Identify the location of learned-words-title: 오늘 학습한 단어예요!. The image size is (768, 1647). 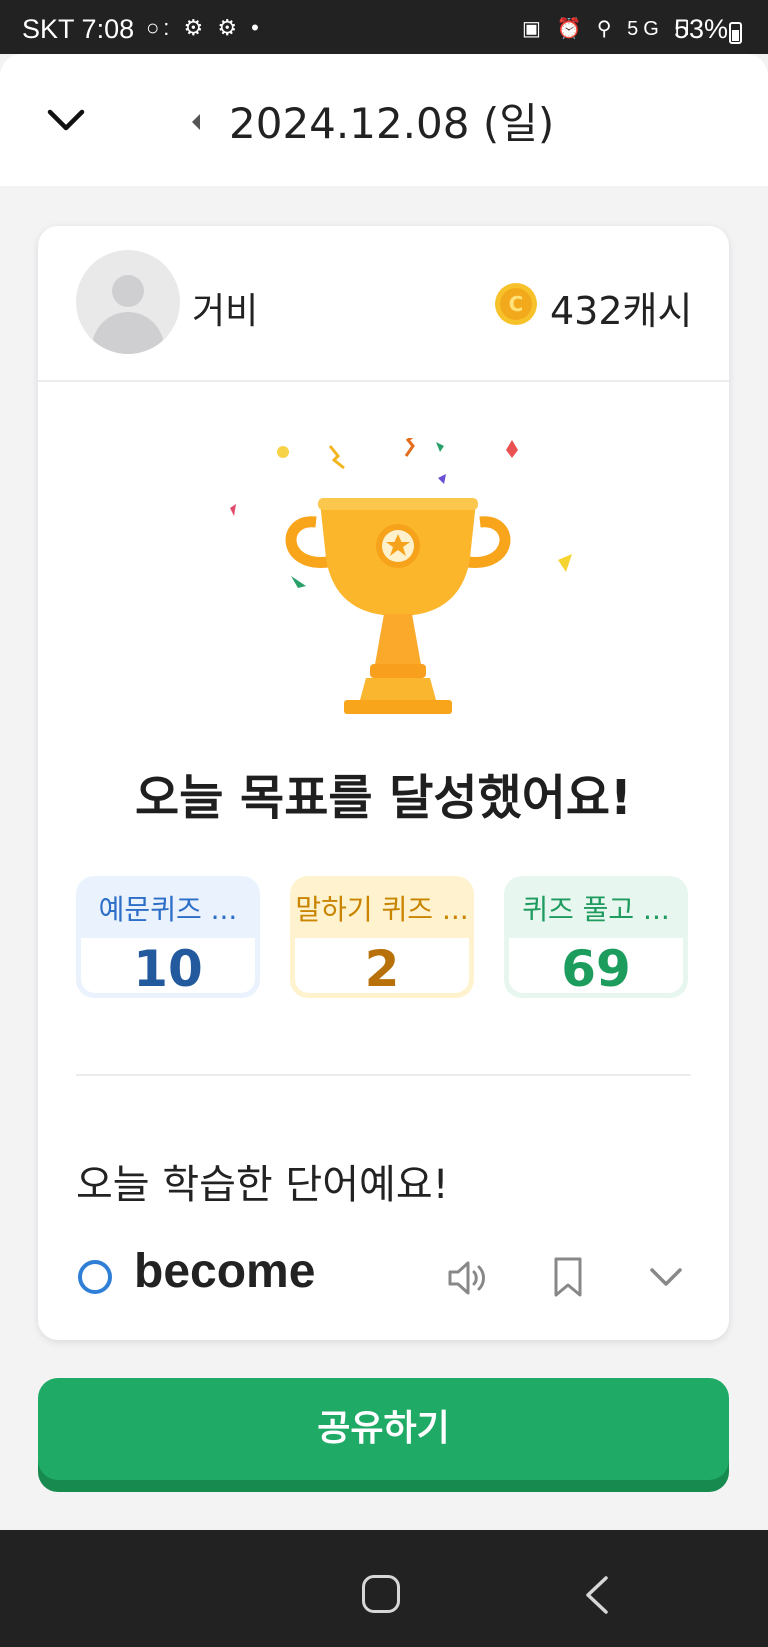
(262, 1185).